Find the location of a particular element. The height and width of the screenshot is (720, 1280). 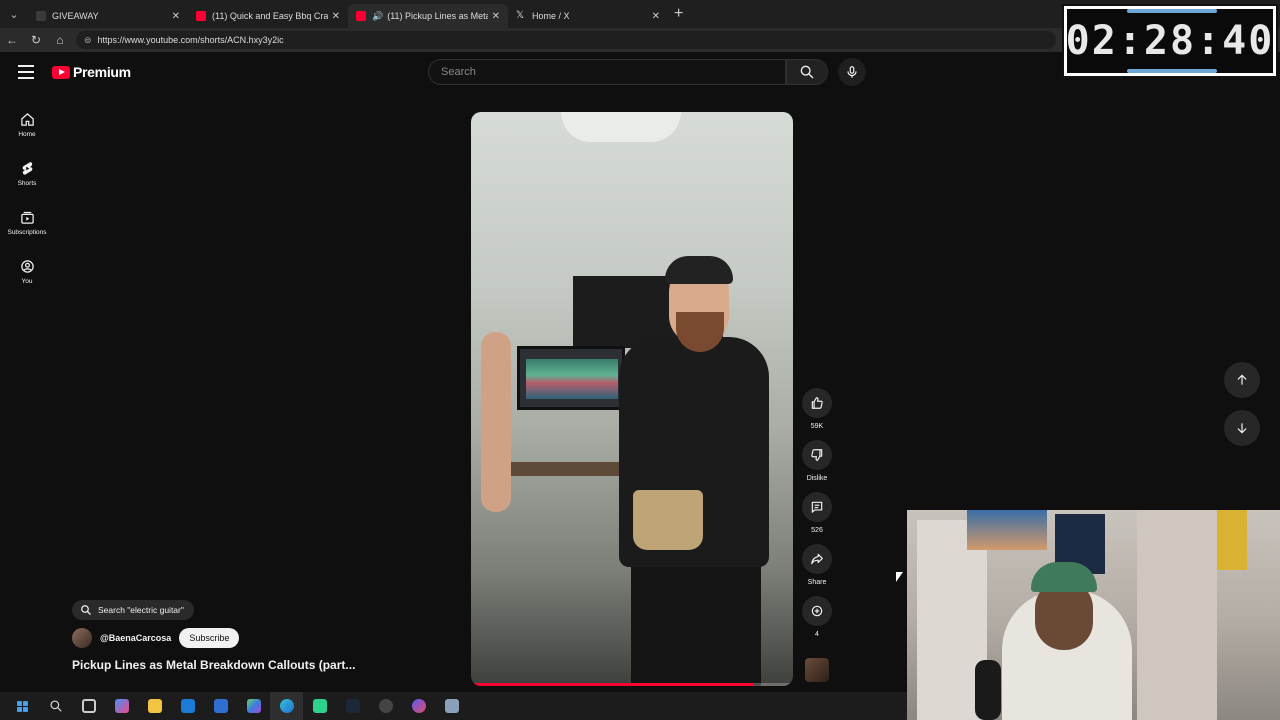

nav-item-shorts: Shorts is located at coordinates (27, 173).